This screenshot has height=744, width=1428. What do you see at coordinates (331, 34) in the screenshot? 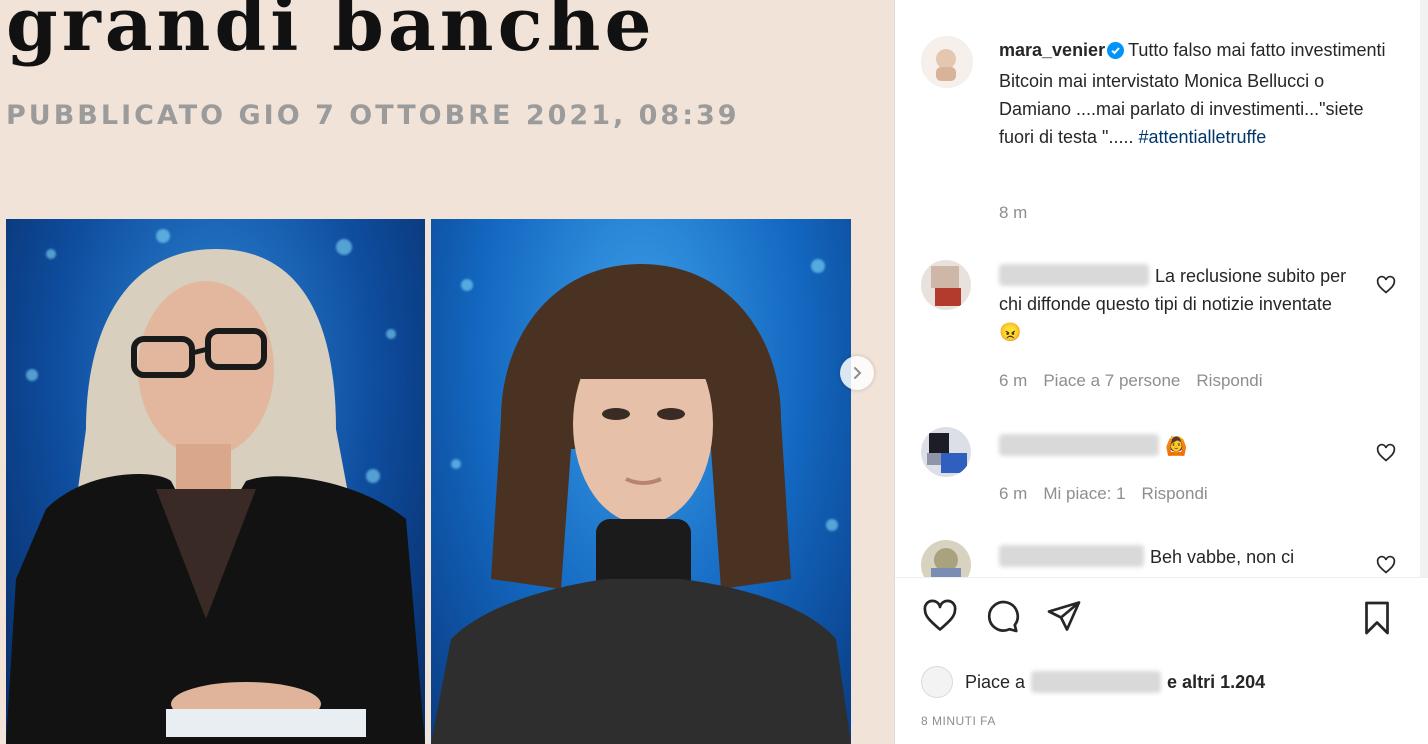
I see `article-title: grandi banche` at bounding box center [331, 34].